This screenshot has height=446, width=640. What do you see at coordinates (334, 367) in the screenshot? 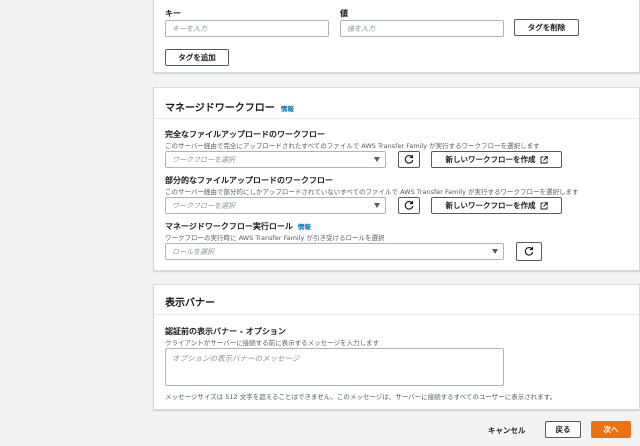
I see `banner-message-textarea: オプションの表示バナーのメッセージ` at bounding box center [334, 367].